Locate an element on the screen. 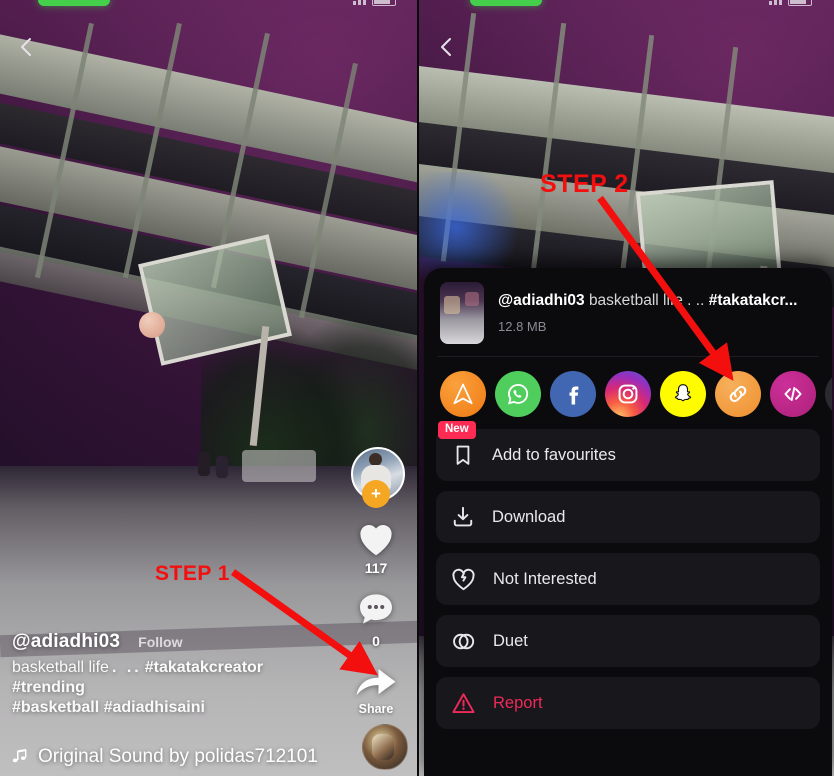 This screenshot has width=834, height=776. facebook-icon is located at coordinates (573, 394).